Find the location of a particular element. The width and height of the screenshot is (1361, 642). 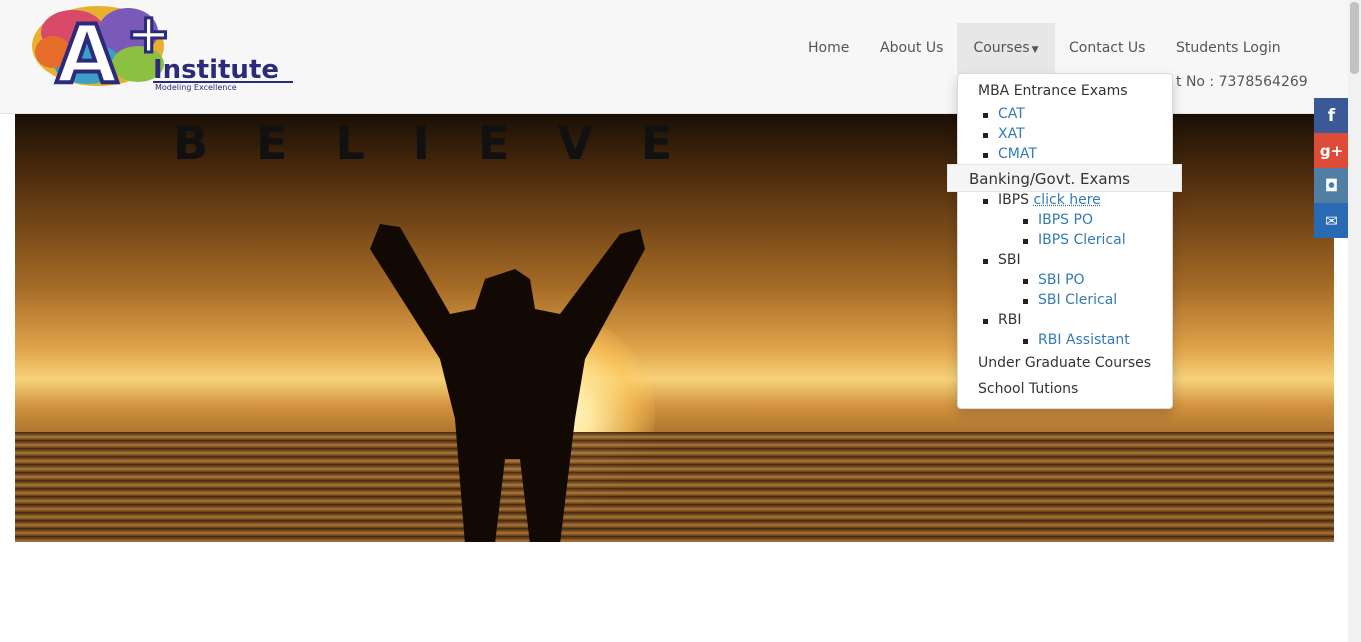

facebook-icon: f is located at coordinates (1331, 115).